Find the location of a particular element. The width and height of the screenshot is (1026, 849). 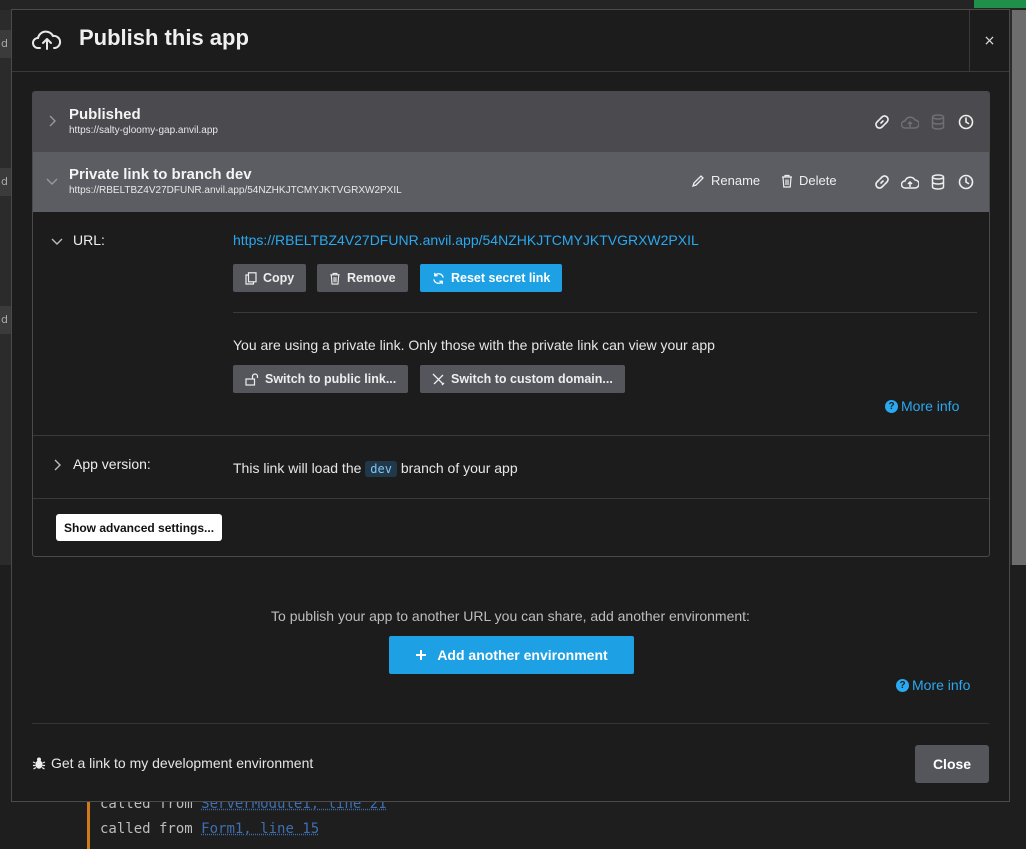

remove-button: Remove is located at coordinates (362, 278).